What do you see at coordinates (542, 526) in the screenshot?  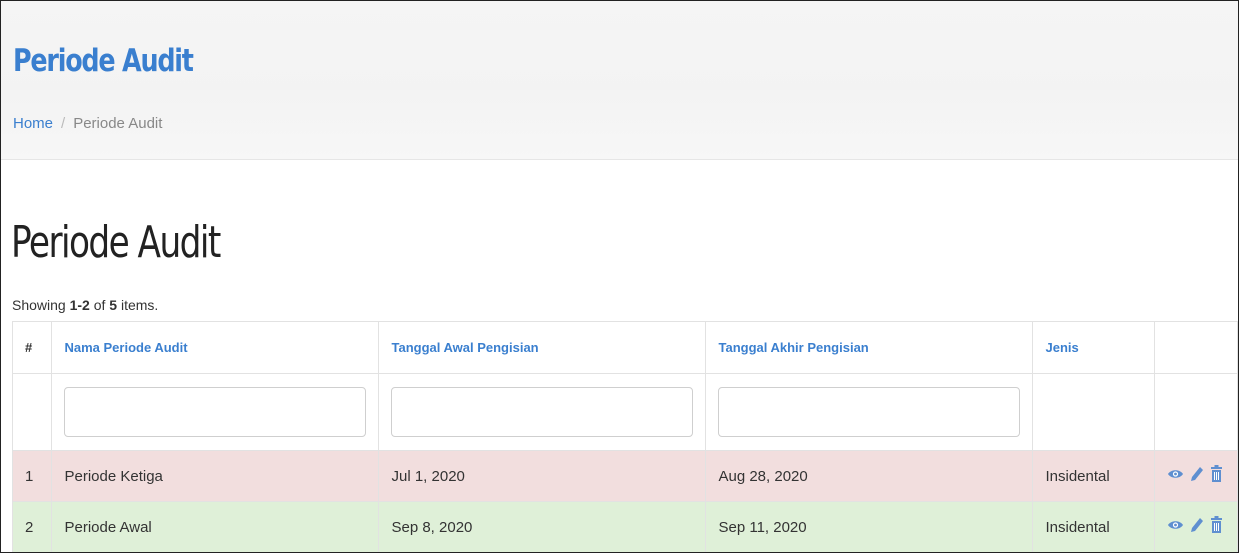 I see `cell-tanggal-awal: Sep 8, 2020` at bounding box center [542, 526].